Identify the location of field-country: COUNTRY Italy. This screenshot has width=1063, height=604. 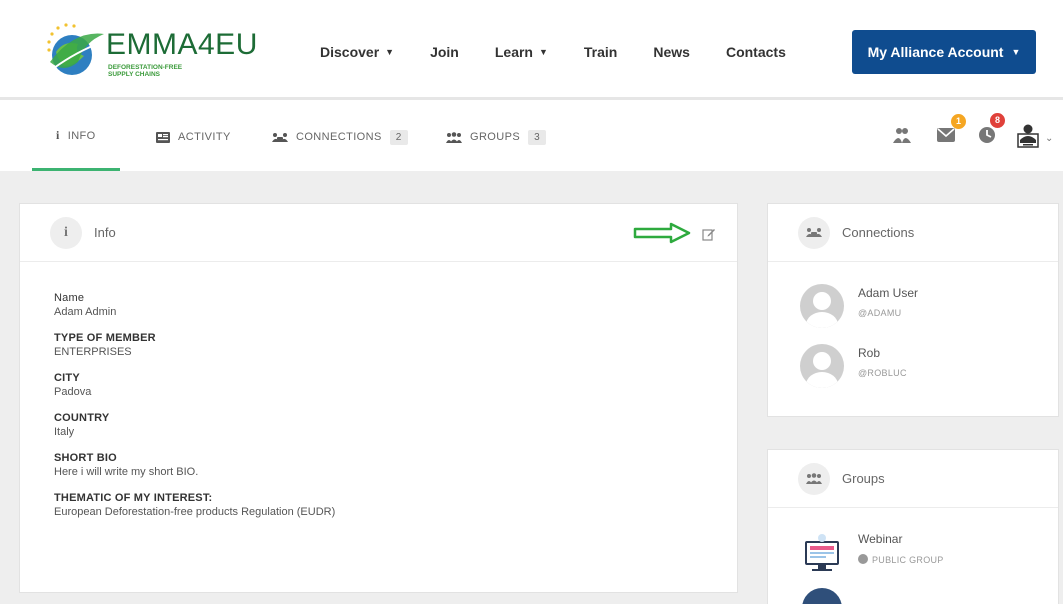
(378, 425).